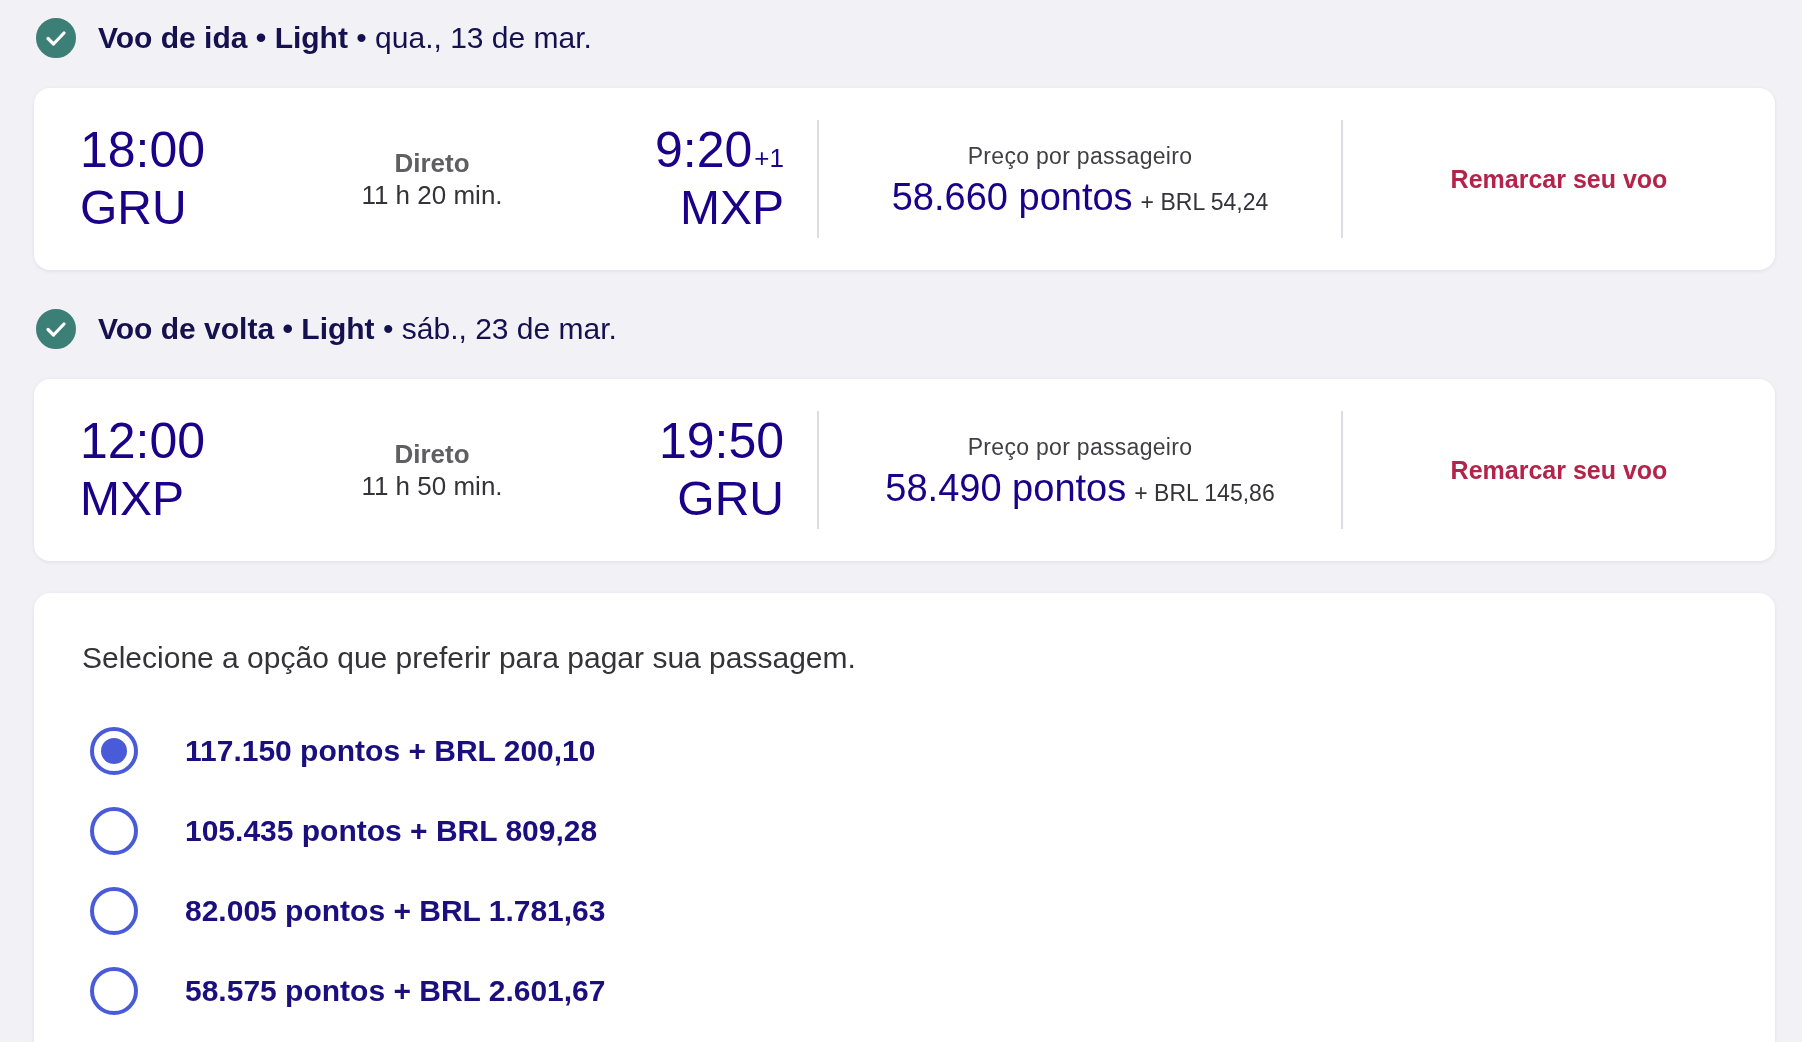 Image resolution: width=1802 pixels, height=1042 pixels. What do you see at coordinates (469, 658) in the screenshot?
I see `payment-prompt: Selecione a opção que preferir para pagar sua passagem.` at bounding box center [469, 658].